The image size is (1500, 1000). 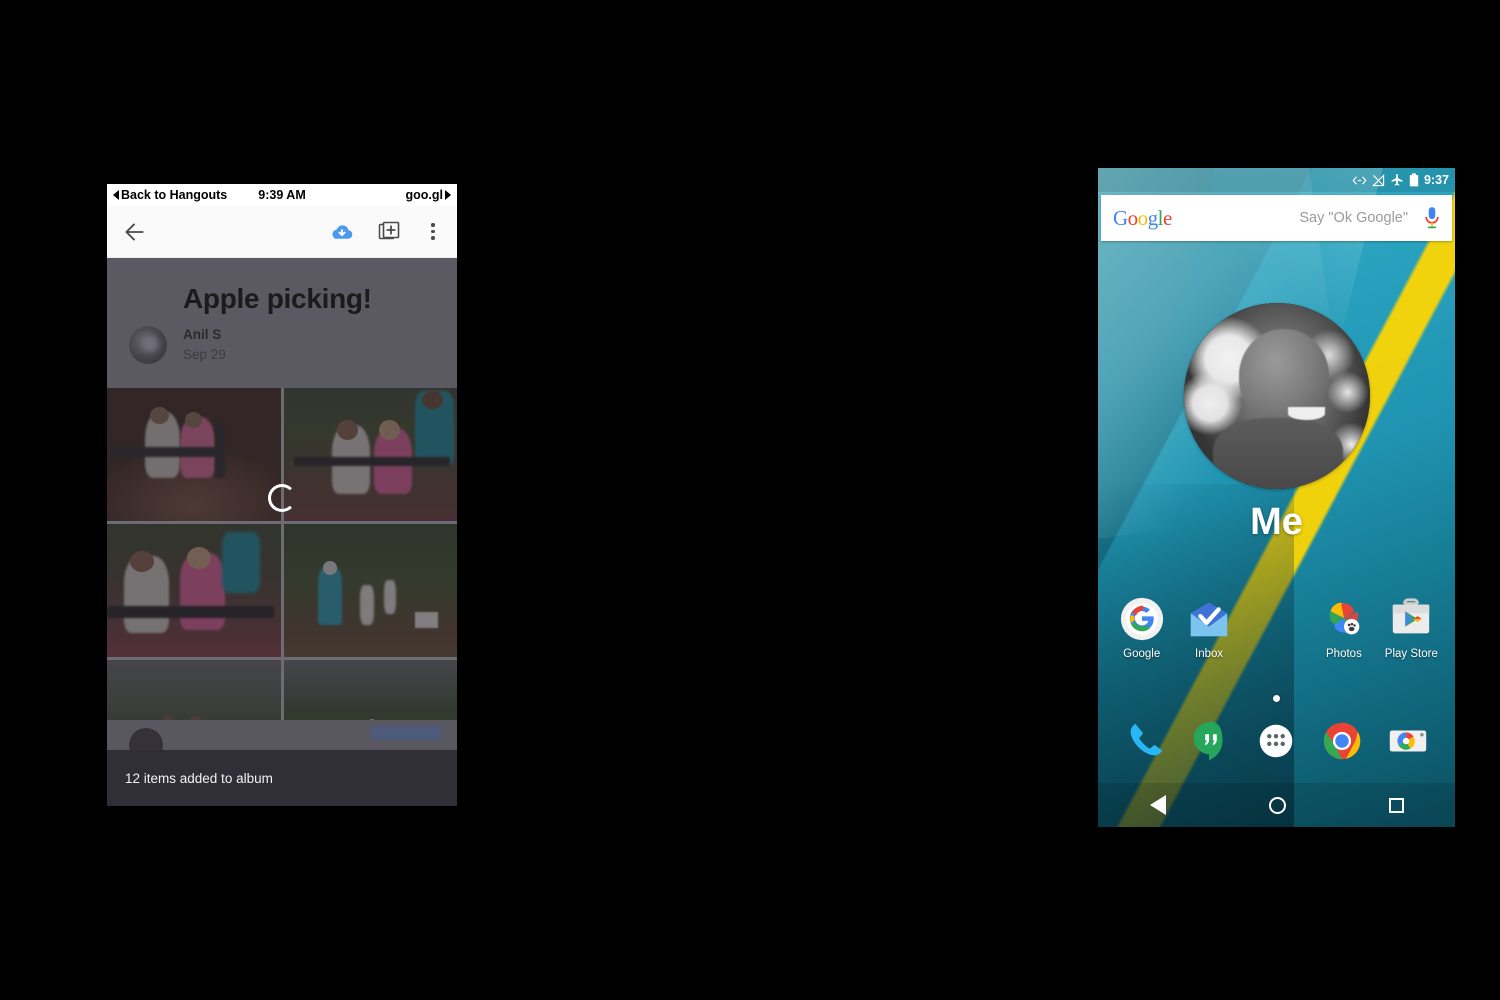 I want to click on app-label: Inbox, so click(x=1209, y=654).